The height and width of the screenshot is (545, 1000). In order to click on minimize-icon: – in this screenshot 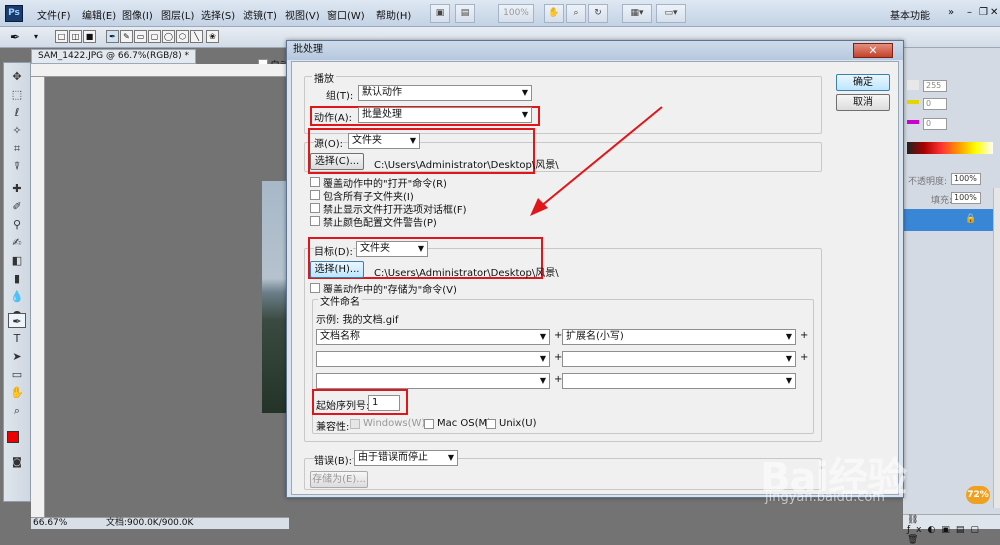, I will do `click(969, 12)`.